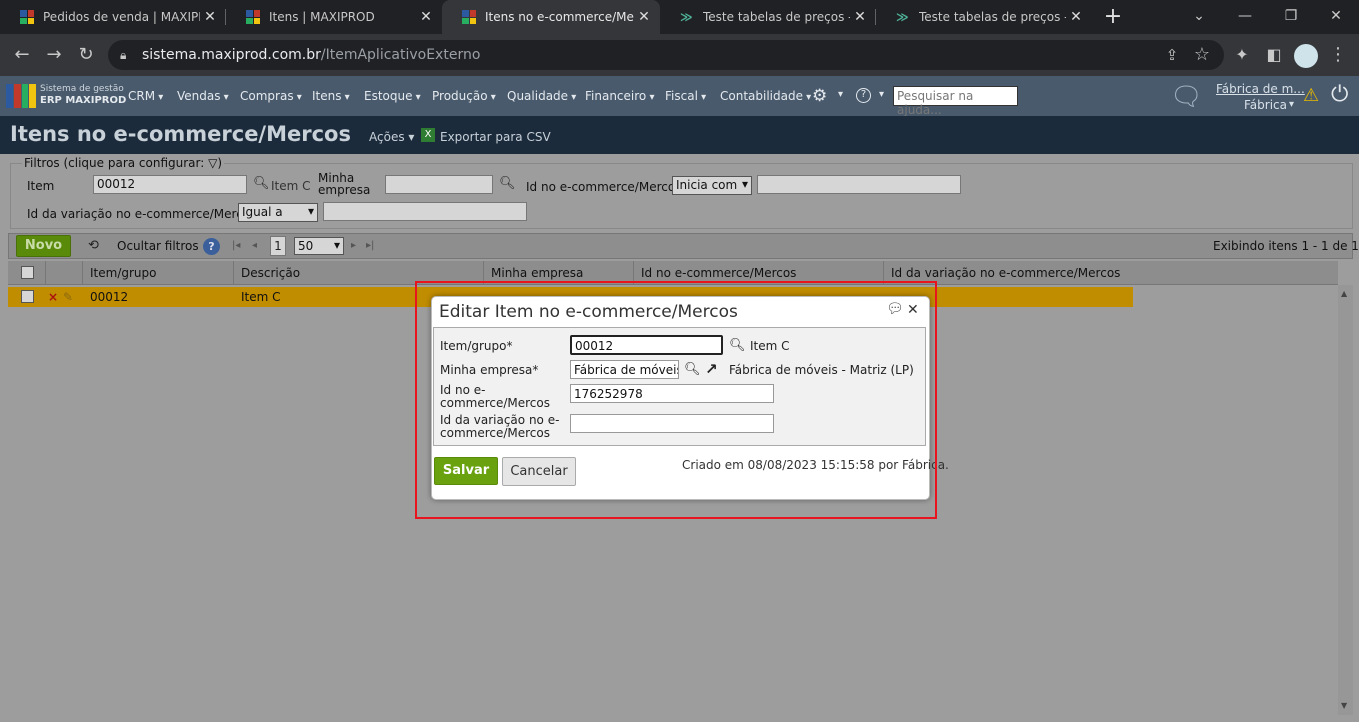 The height and width of the screenshot is (722, 1359). Describe the element at coordinates (68, 297) in the screenshot. I see `edit-pencil-icon: ✎` at that location.